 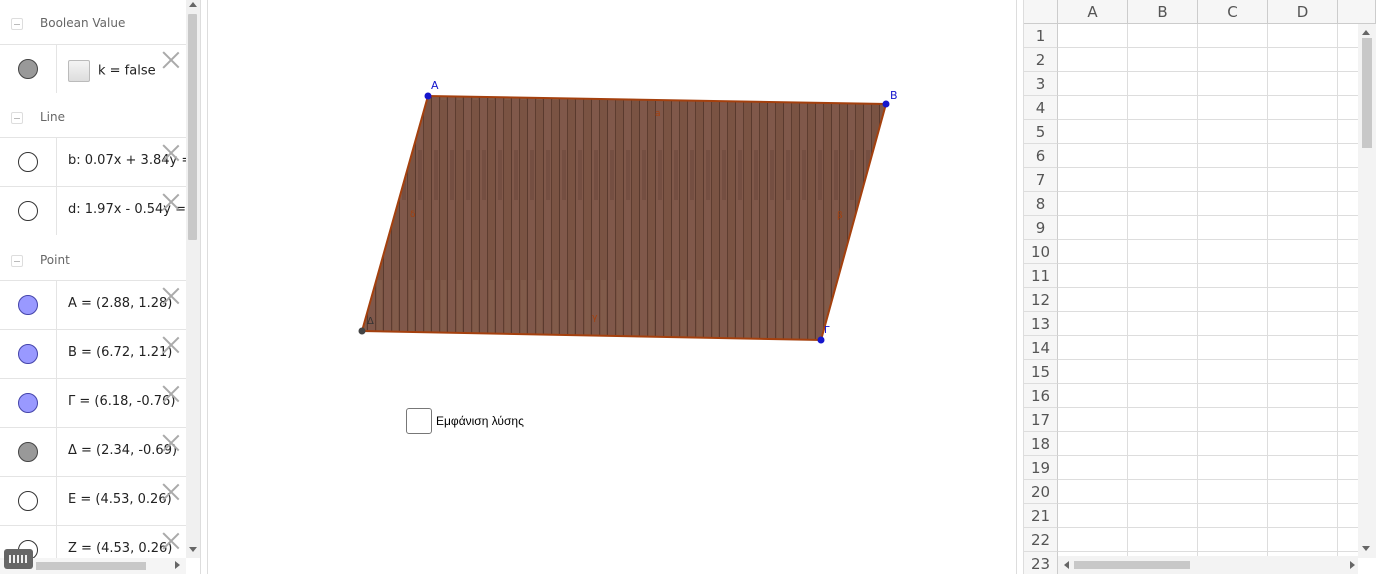 I want to click on segment-label-delta: δ, so click(x=413, y=215).